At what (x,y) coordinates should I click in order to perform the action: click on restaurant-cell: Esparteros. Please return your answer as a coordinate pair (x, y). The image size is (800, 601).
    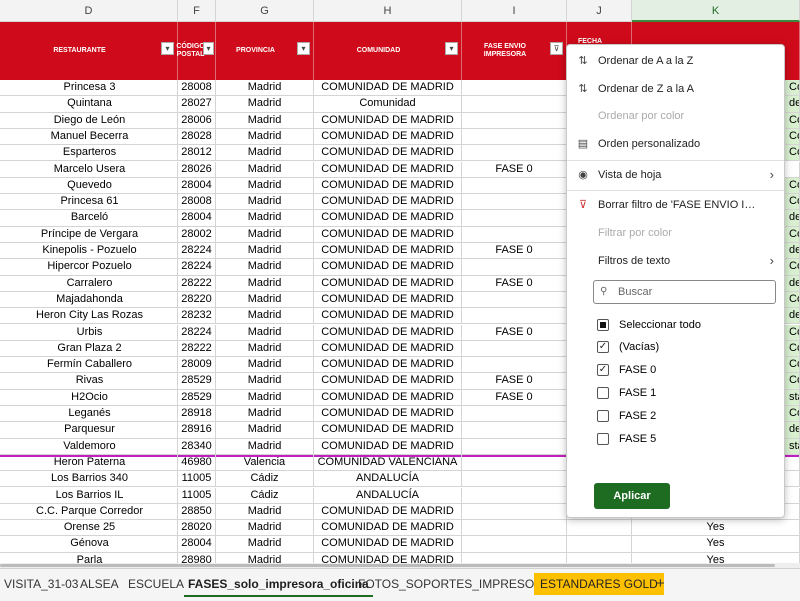
    Looking at the image, I should click on (89, 153).